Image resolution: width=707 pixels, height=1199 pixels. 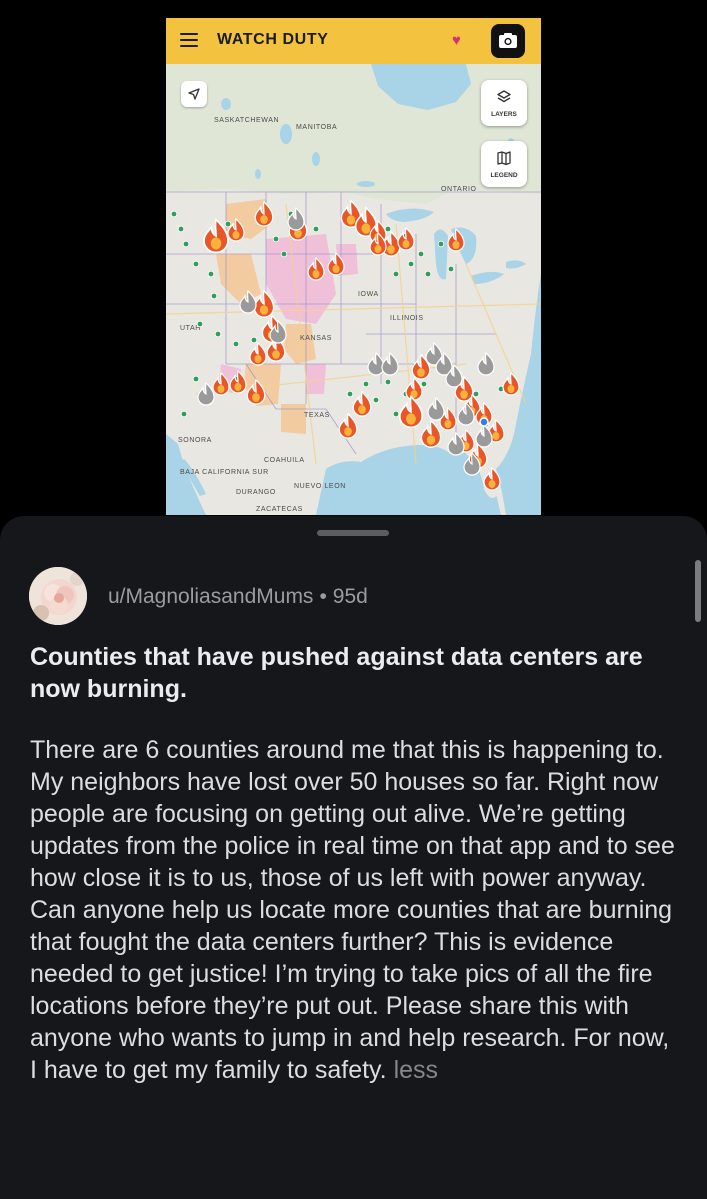 I want to click on layers-label: LAYERS, so click(x=504, y=114).